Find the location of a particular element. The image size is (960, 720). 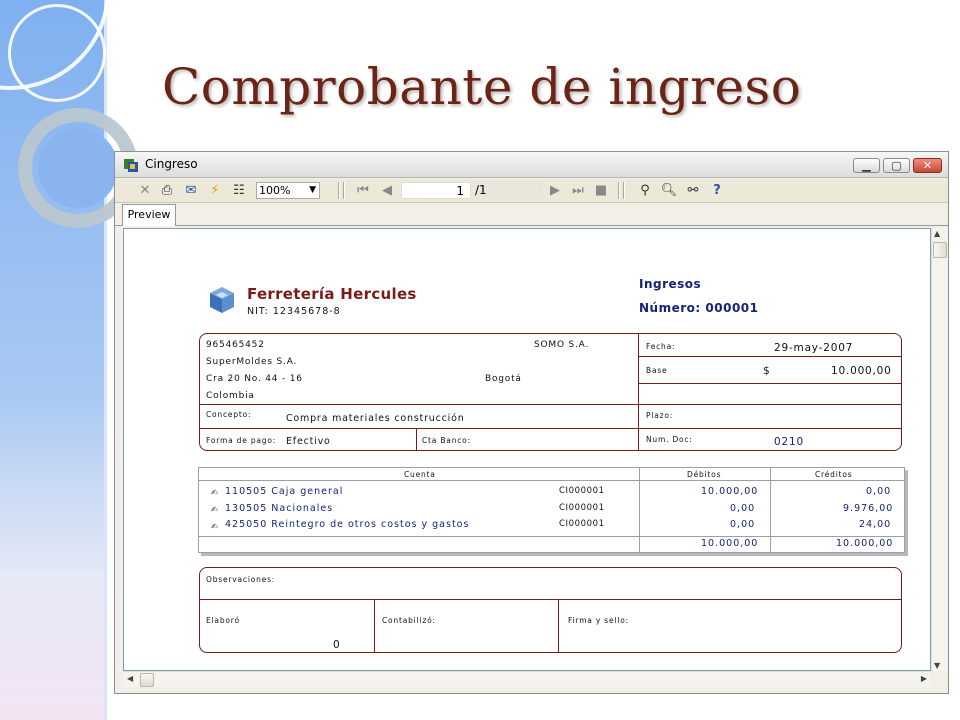

minimize-icon: ▁ is located at coordinates (866, 165).